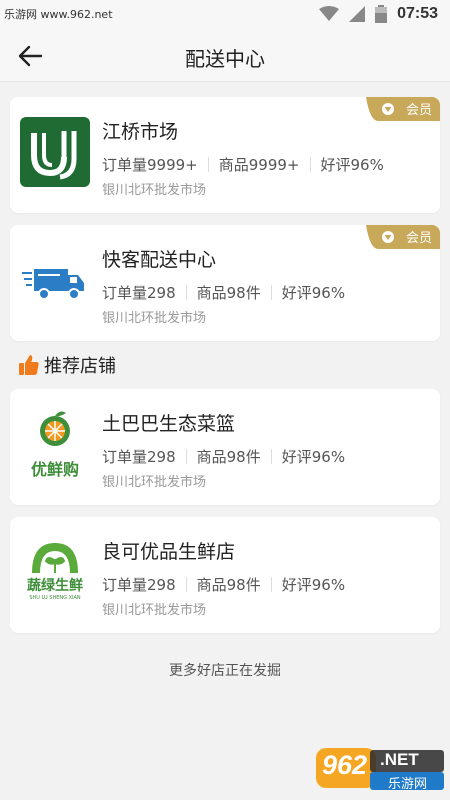 The width and height of the screenshot is (450, 800). I want to click on watermark-top: 乐游网 www.962.net, so click(58, 14).